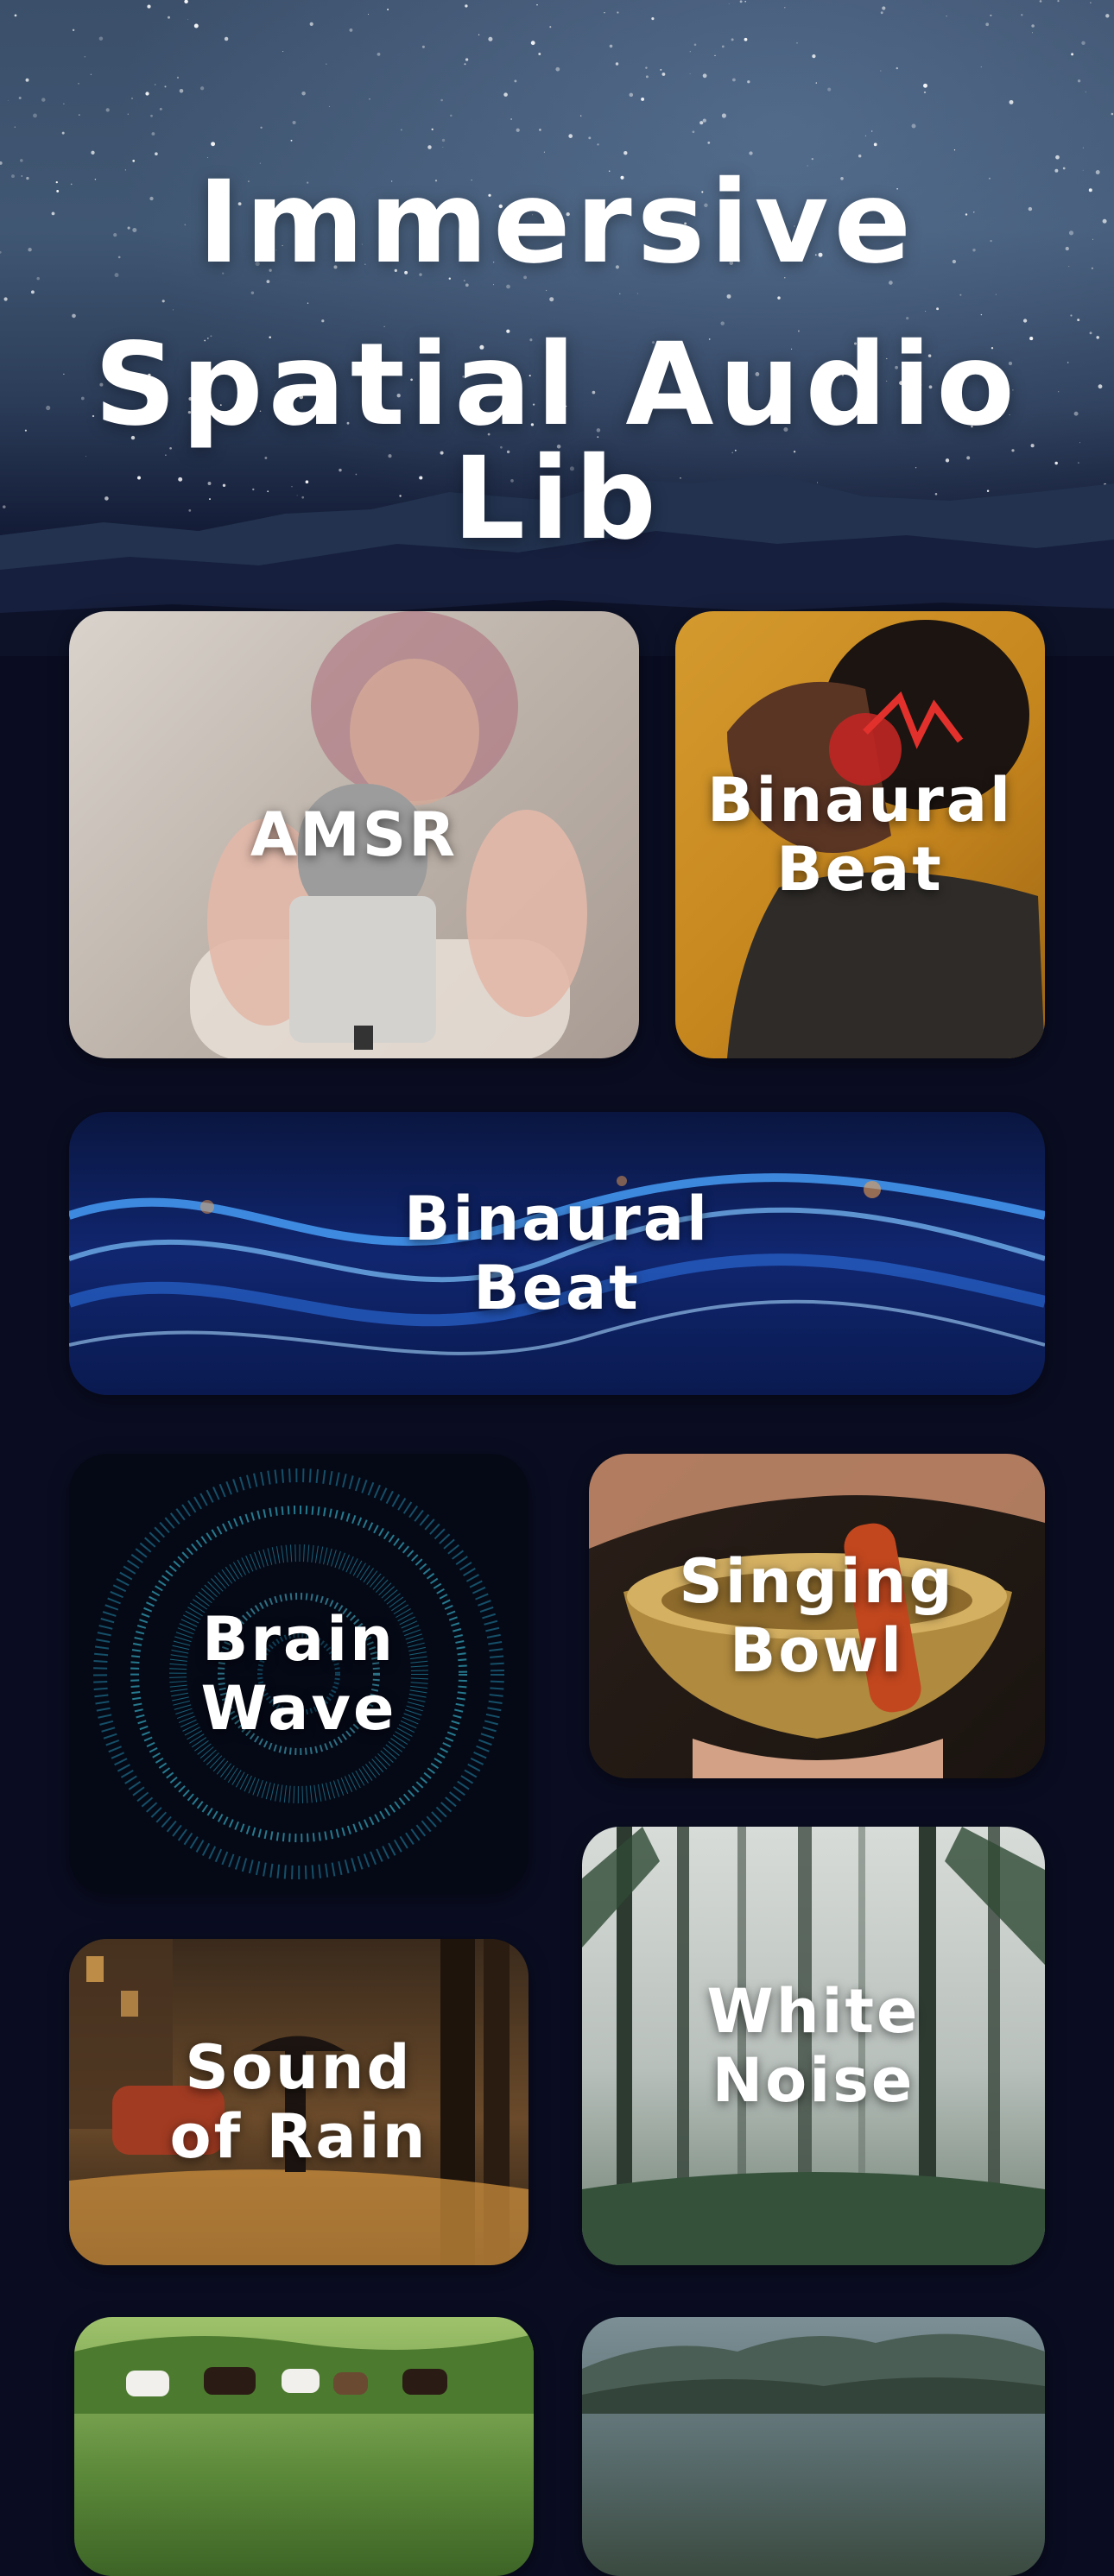  I want to click on card-sound-of-rain-label: Sound of Rain, so click(298, 2101).